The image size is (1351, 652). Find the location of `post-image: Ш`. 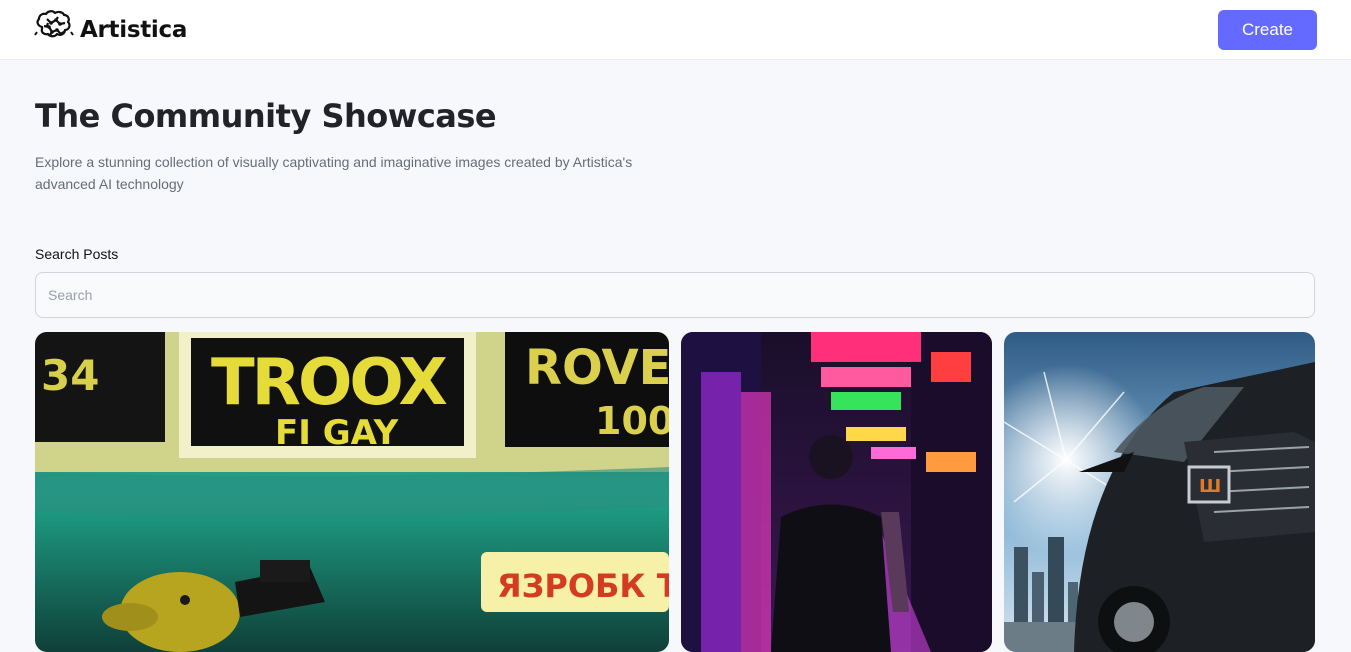

post-image: Ш is located at coordinates (1159, 492).